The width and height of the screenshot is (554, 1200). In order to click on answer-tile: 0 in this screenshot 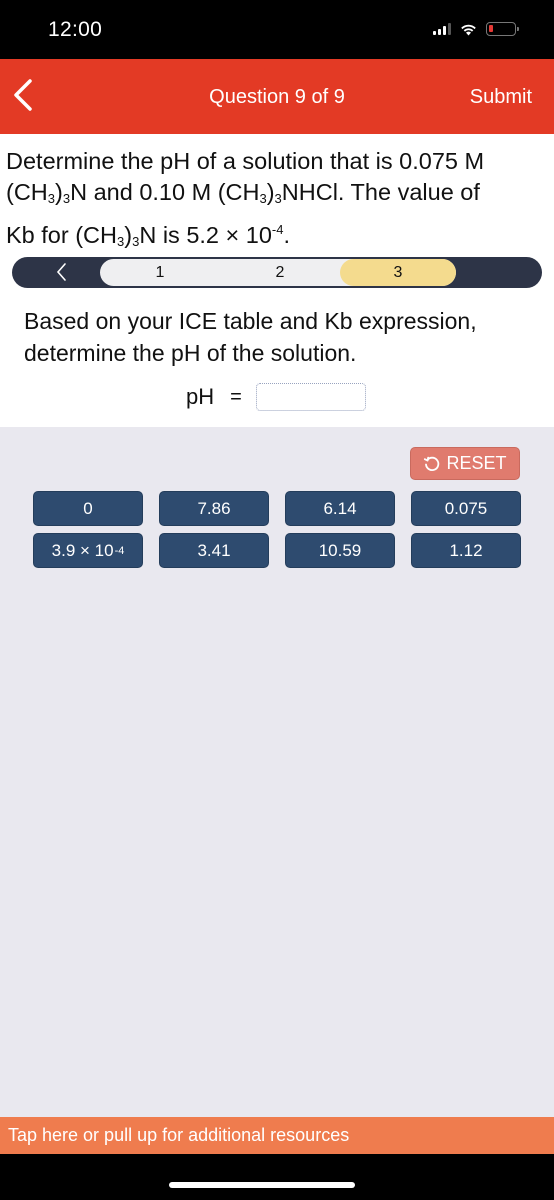, I will do `click(88, 508)`.